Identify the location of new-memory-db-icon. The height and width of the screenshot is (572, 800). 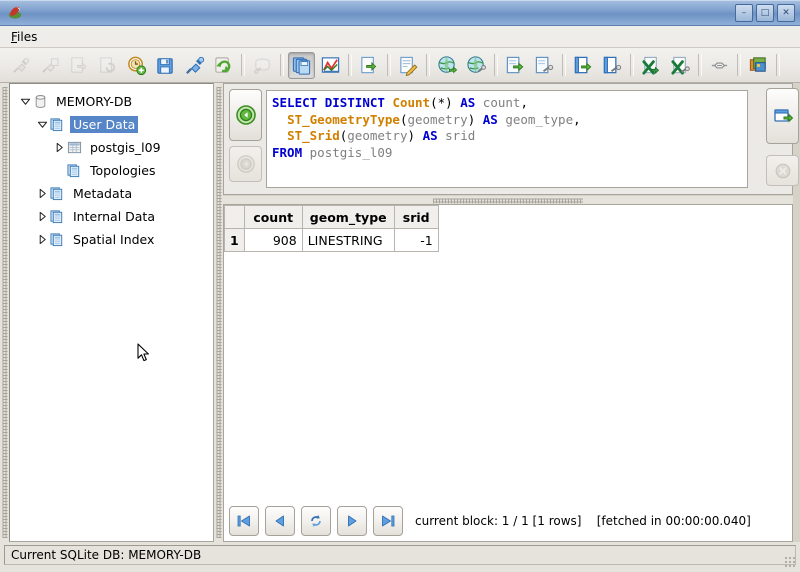
(136, 65).